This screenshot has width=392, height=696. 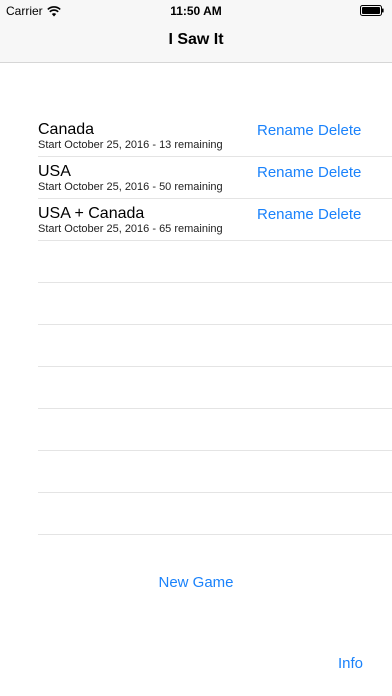 I want to click on page-title: I Saw It, so click(x=196, y=39).